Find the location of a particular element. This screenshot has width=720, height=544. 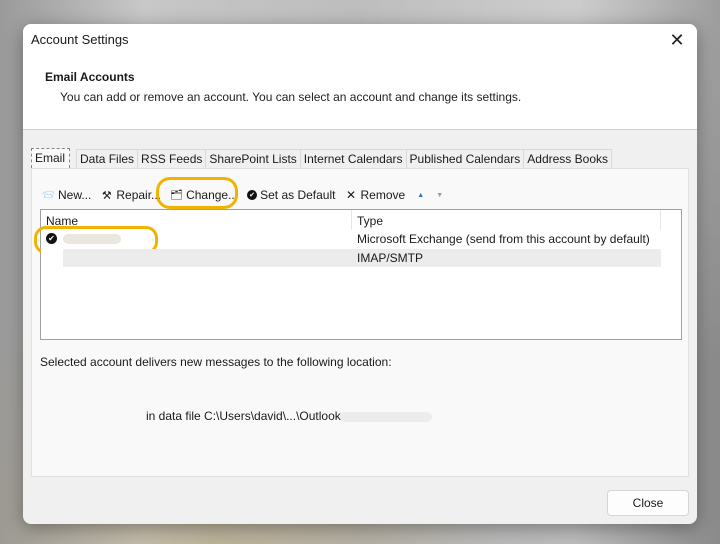

list-header: Name Type is located at coordinates (361, 220).